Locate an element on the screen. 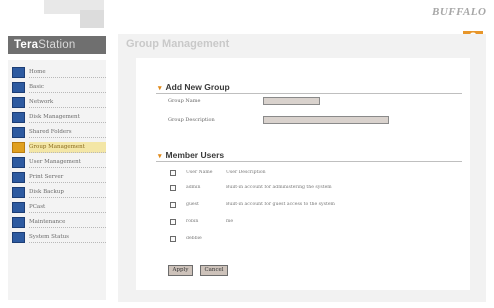 The width and height of the screenshot is (494, 308). buffalo-brand: BUFFALO is located at coordinates (459, 12).